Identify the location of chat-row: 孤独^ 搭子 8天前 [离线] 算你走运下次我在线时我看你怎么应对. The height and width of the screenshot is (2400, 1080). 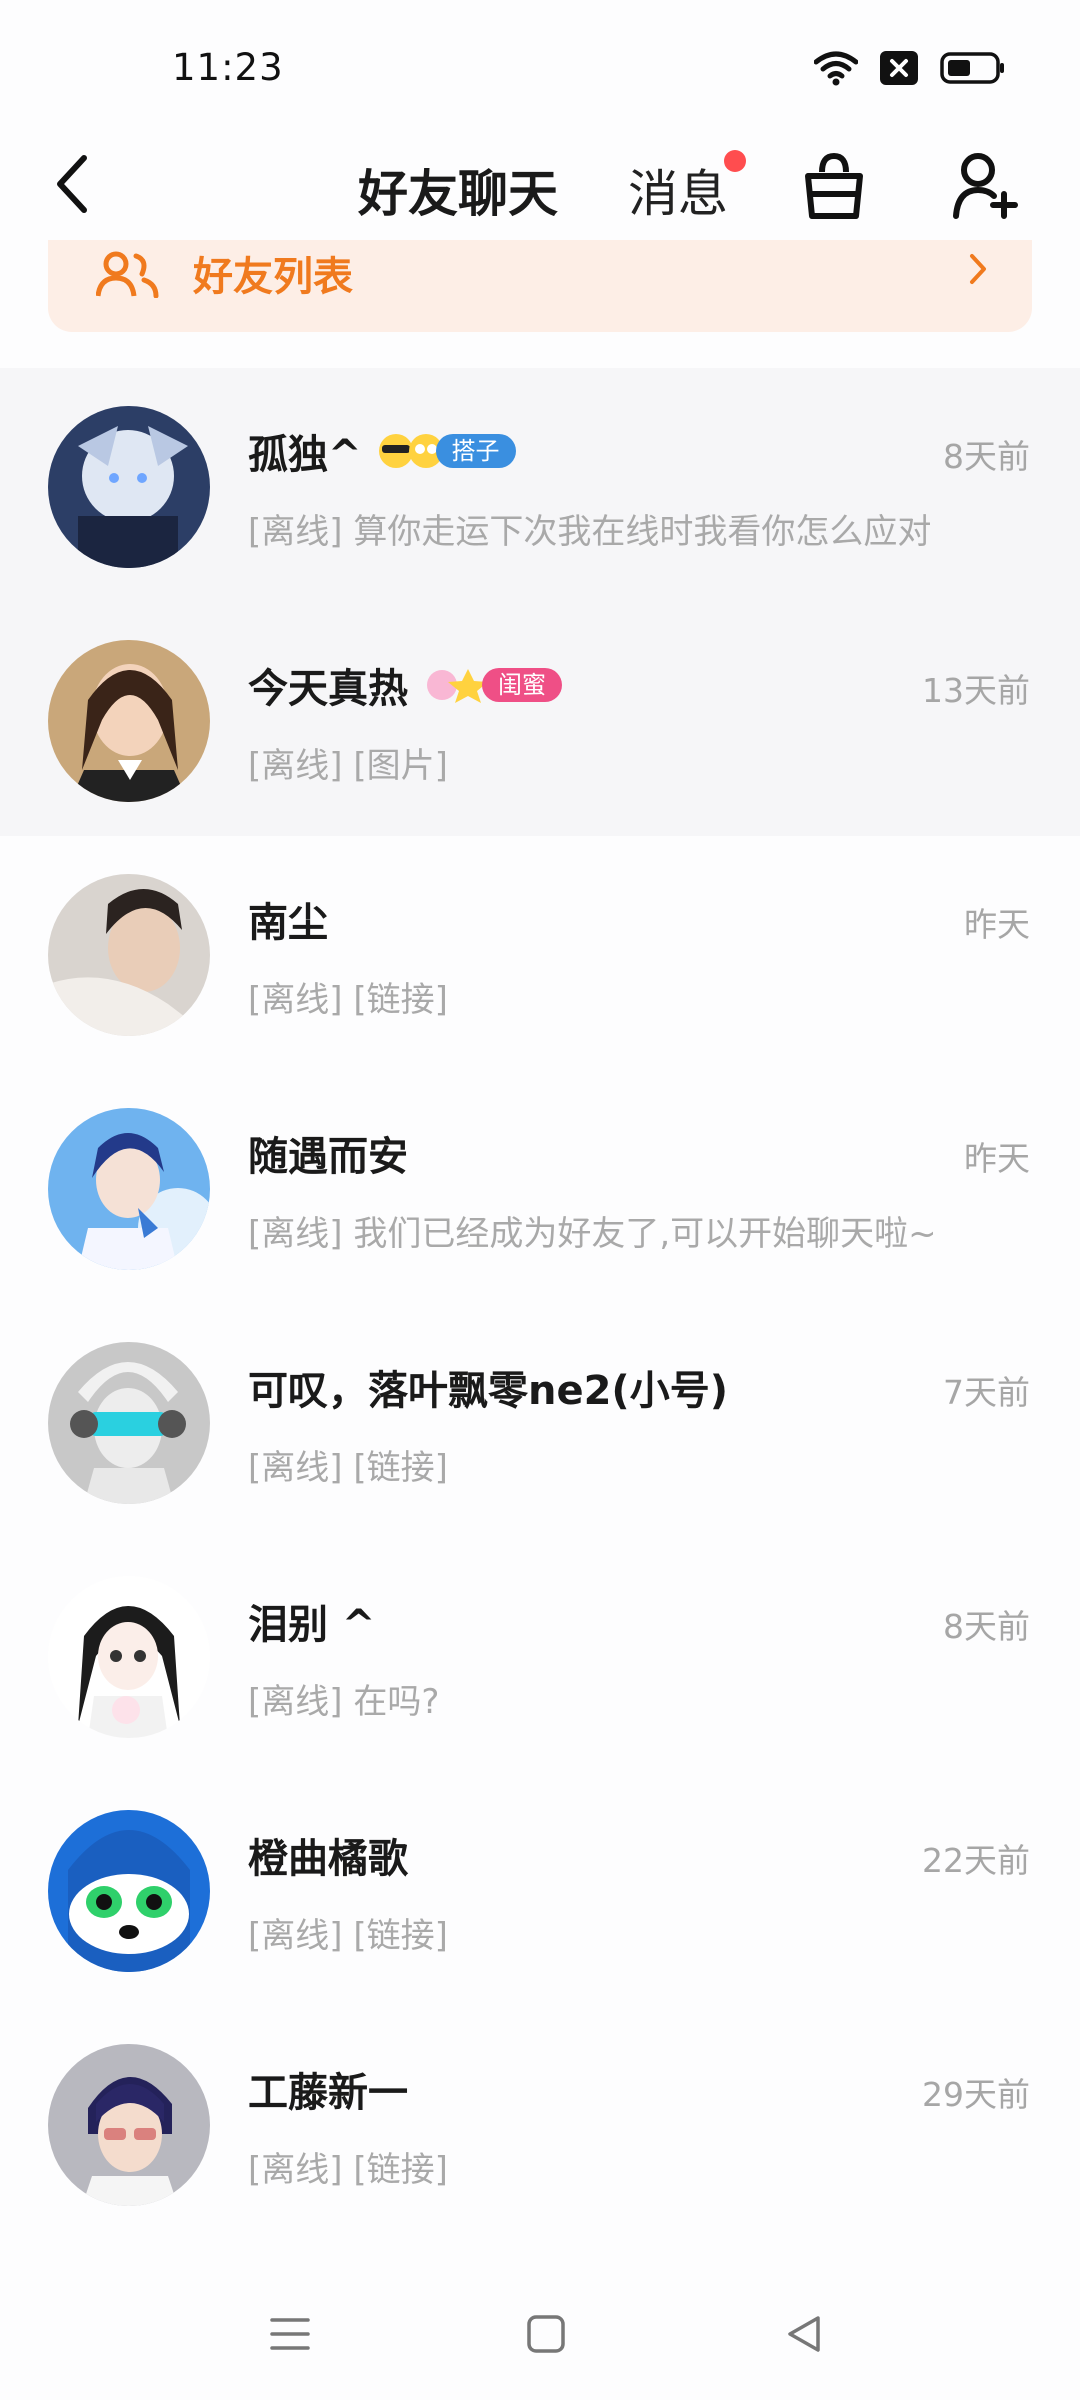
(540, 485).